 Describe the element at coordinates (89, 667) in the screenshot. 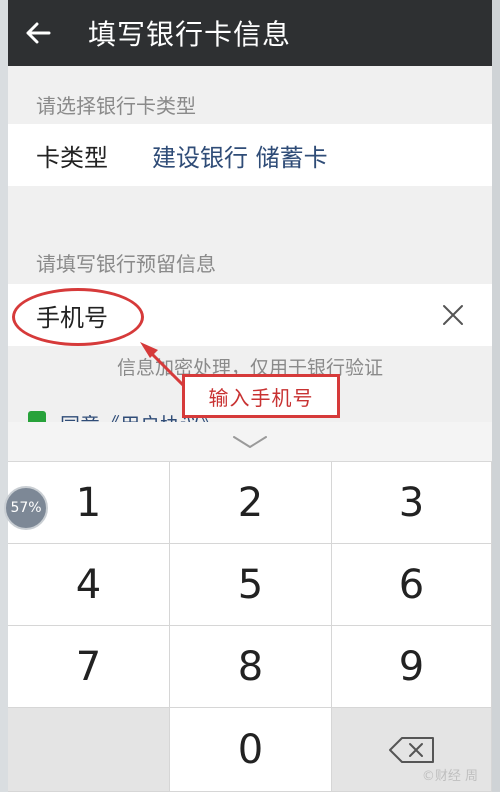

I see `key-7: 7` at that location.